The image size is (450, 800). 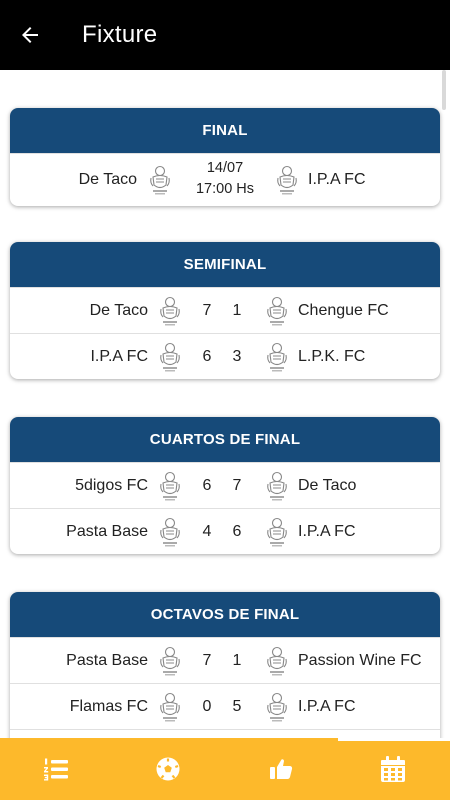 What do you see at coordinates (225, 706) in the screenshot?
I see `match-row: Flamas FC 0 5 I.P.A FC` at bounding box center [225, 706].